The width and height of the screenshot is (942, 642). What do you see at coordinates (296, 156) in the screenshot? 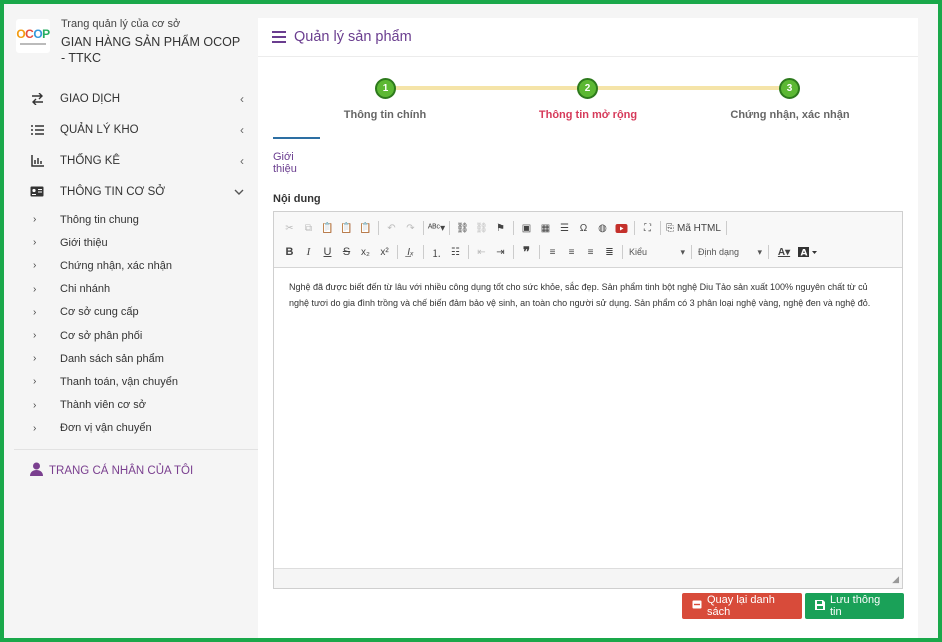
I see `tab-gioi-thieu: Giới thiệu` at bounding box center [296, 156].